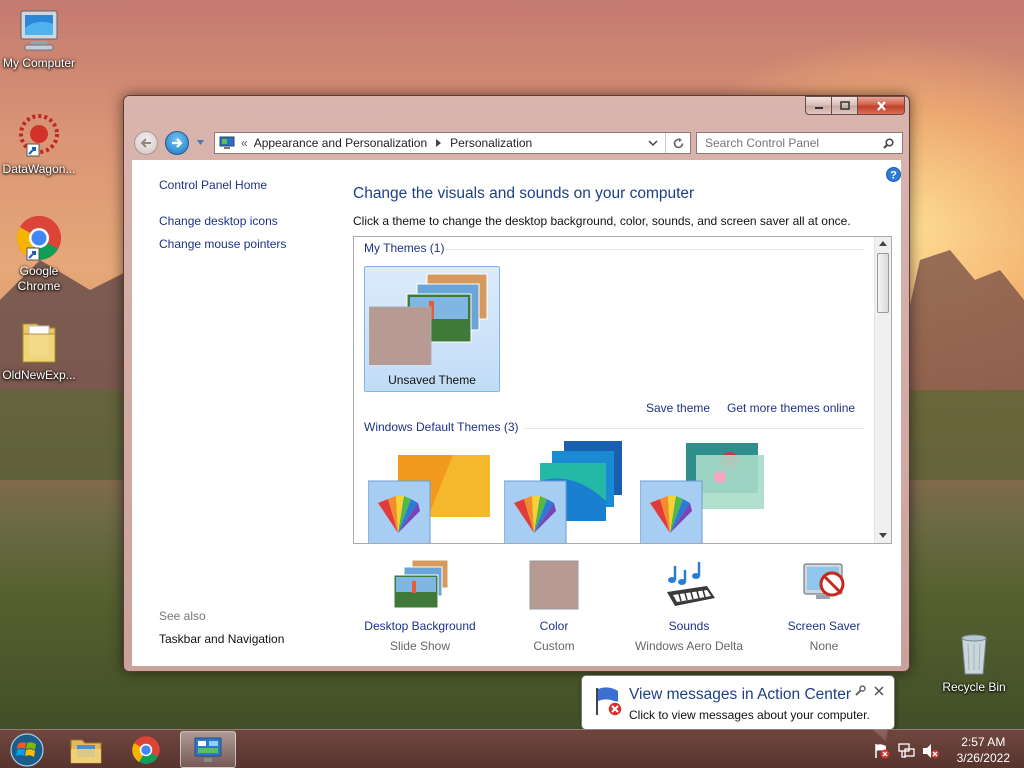 Image resolution: width=1024 pixels, height=768 pixels. What do you see at coordinates (439, 143) in the screenshot?
I see `breadcrumb-separator-icon` at bounding box center [439, 143].